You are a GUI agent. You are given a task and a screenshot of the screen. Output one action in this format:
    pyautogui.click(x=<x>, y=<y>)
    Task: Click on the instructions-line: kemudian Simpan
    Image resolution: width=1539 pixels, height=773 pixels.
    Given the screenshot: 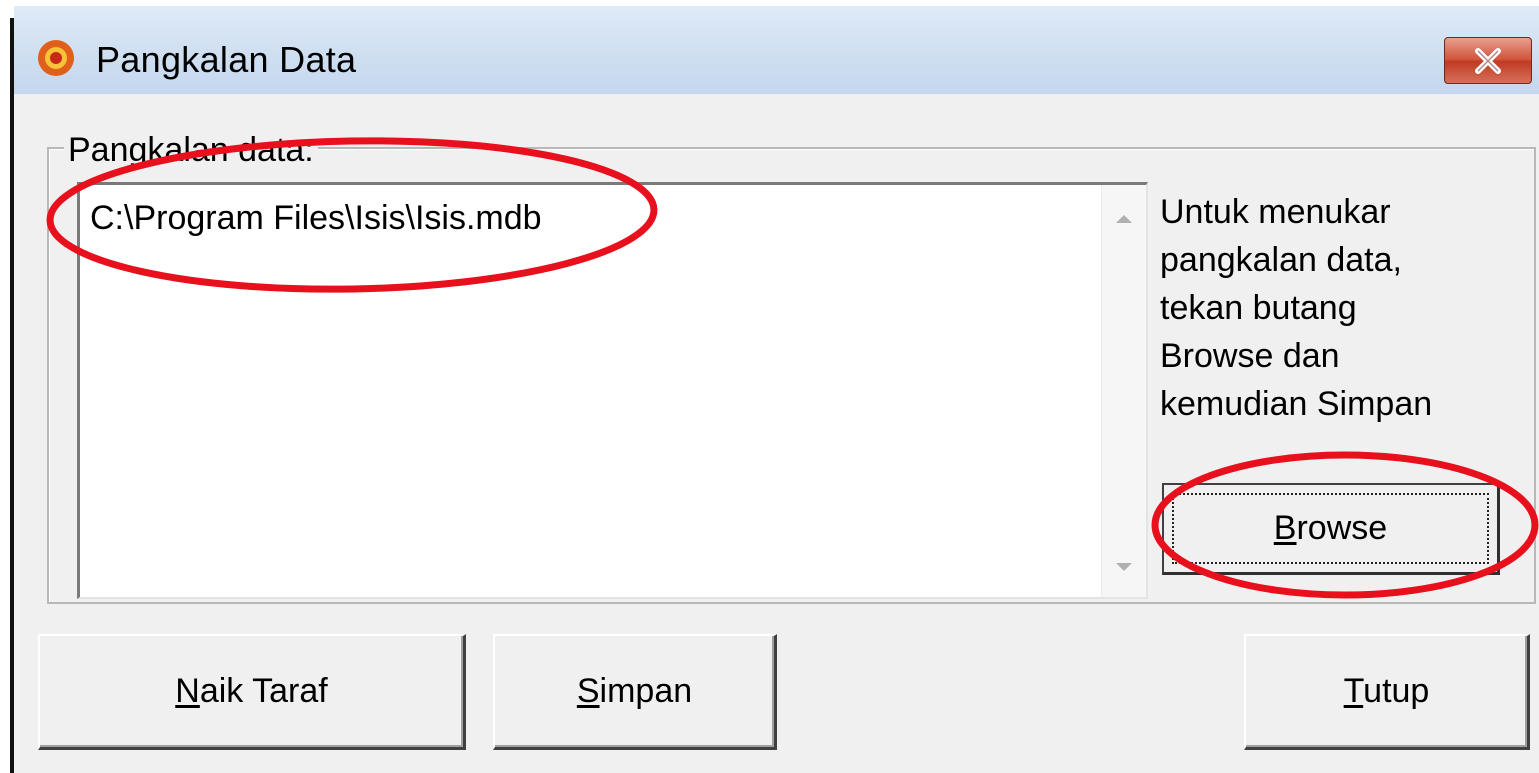 What is the action you would take?
    pyautogui.click(x=1296, y=404)
    